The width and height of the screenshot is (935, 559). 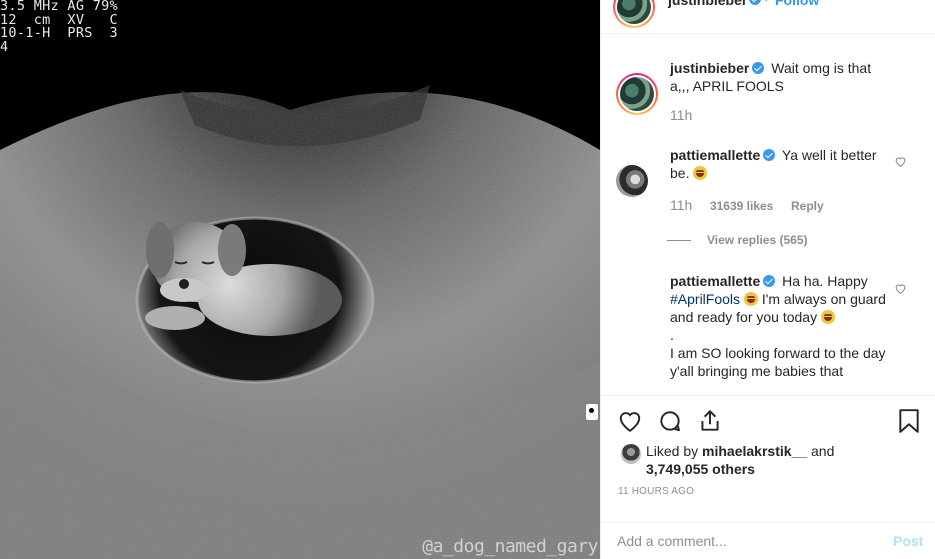 What do you see at coordinates (768, 17) in the screenshot?
I see `post-header: justinbieber • Follow` at bounding box center [768, 17].